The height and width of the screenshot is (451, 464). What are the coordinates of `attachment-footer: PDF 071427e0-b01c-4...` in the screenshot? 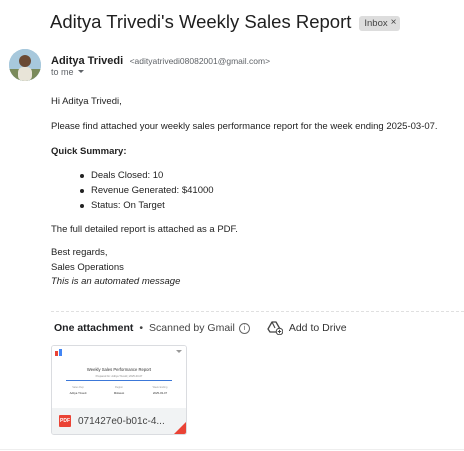 It's located at (119, 421).